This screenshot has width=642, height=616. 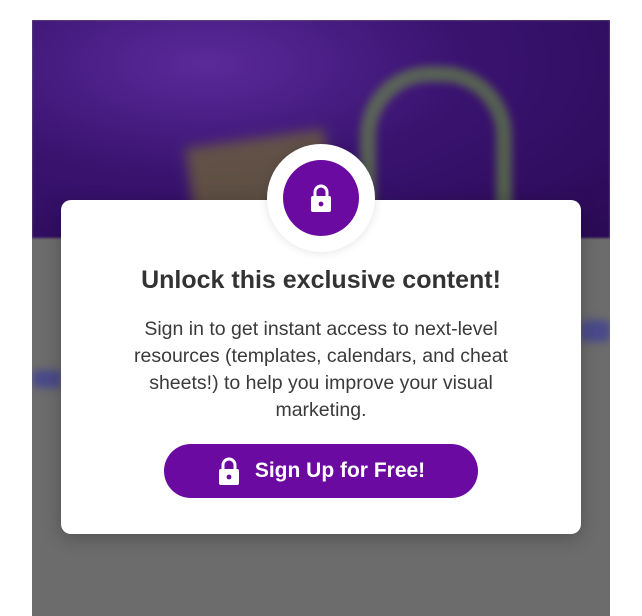 I want to click on lock-badge-circle, so click(x=321, y=198).